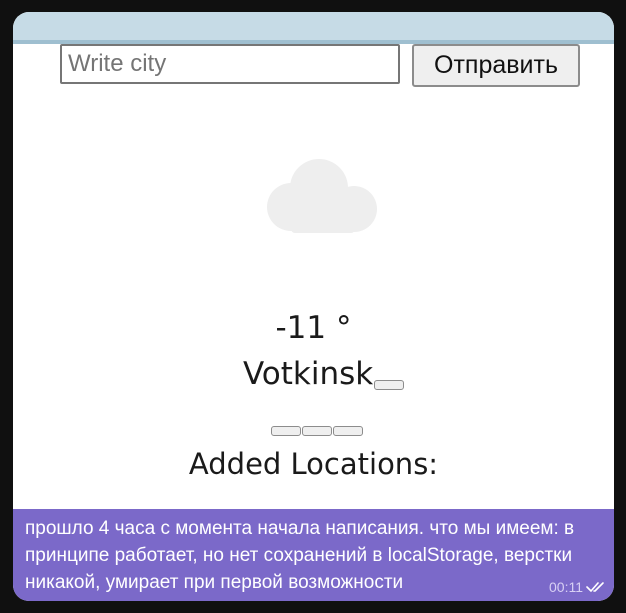  What do you see at coordinates (313, 28) in the screenshot?
I see `app-top-bar` at bounding box center [313, 28].